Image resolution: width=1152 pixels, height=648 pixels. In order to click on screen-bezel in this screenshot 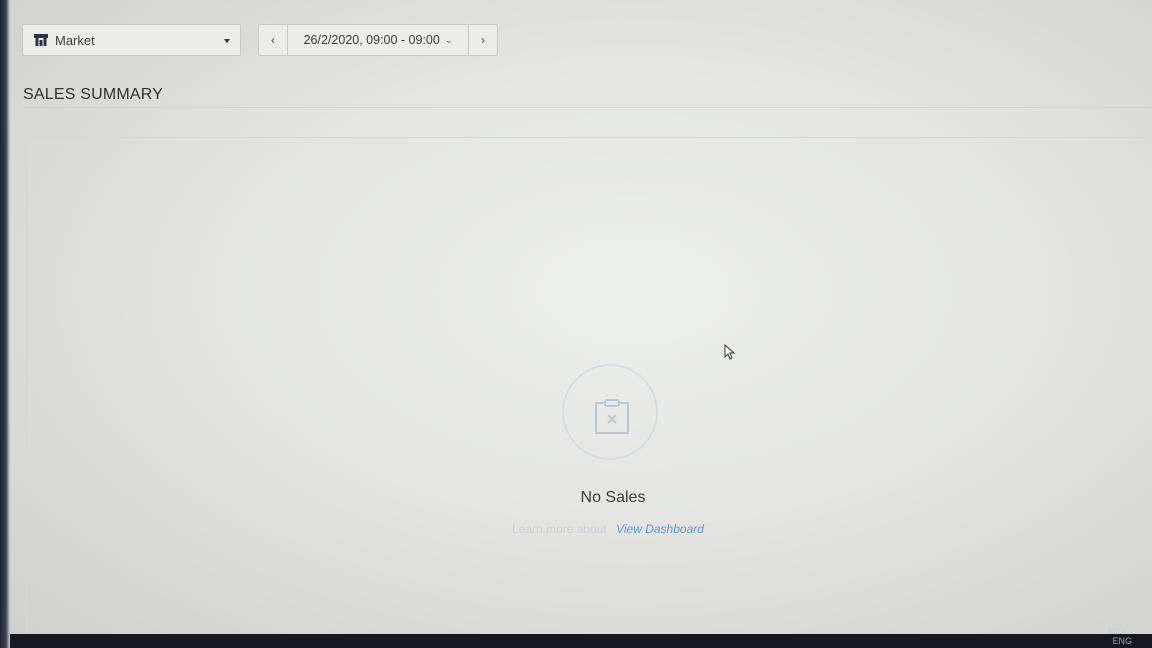, I will do `click(5, 324)`.